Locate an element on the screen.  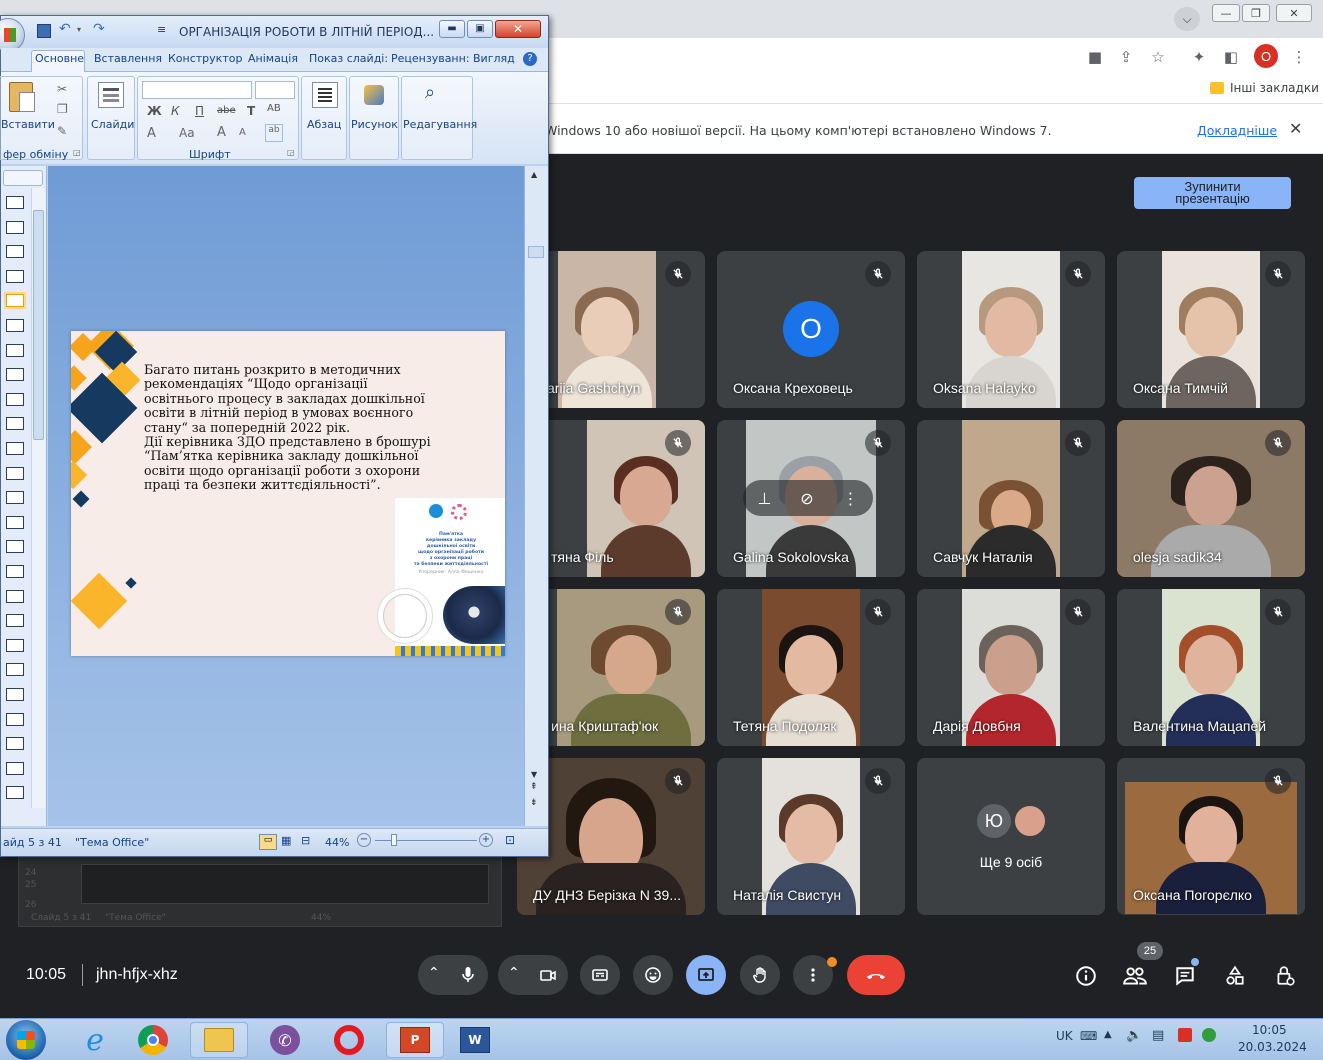
paste-label: Вставити is located at coordinates (28, 124).